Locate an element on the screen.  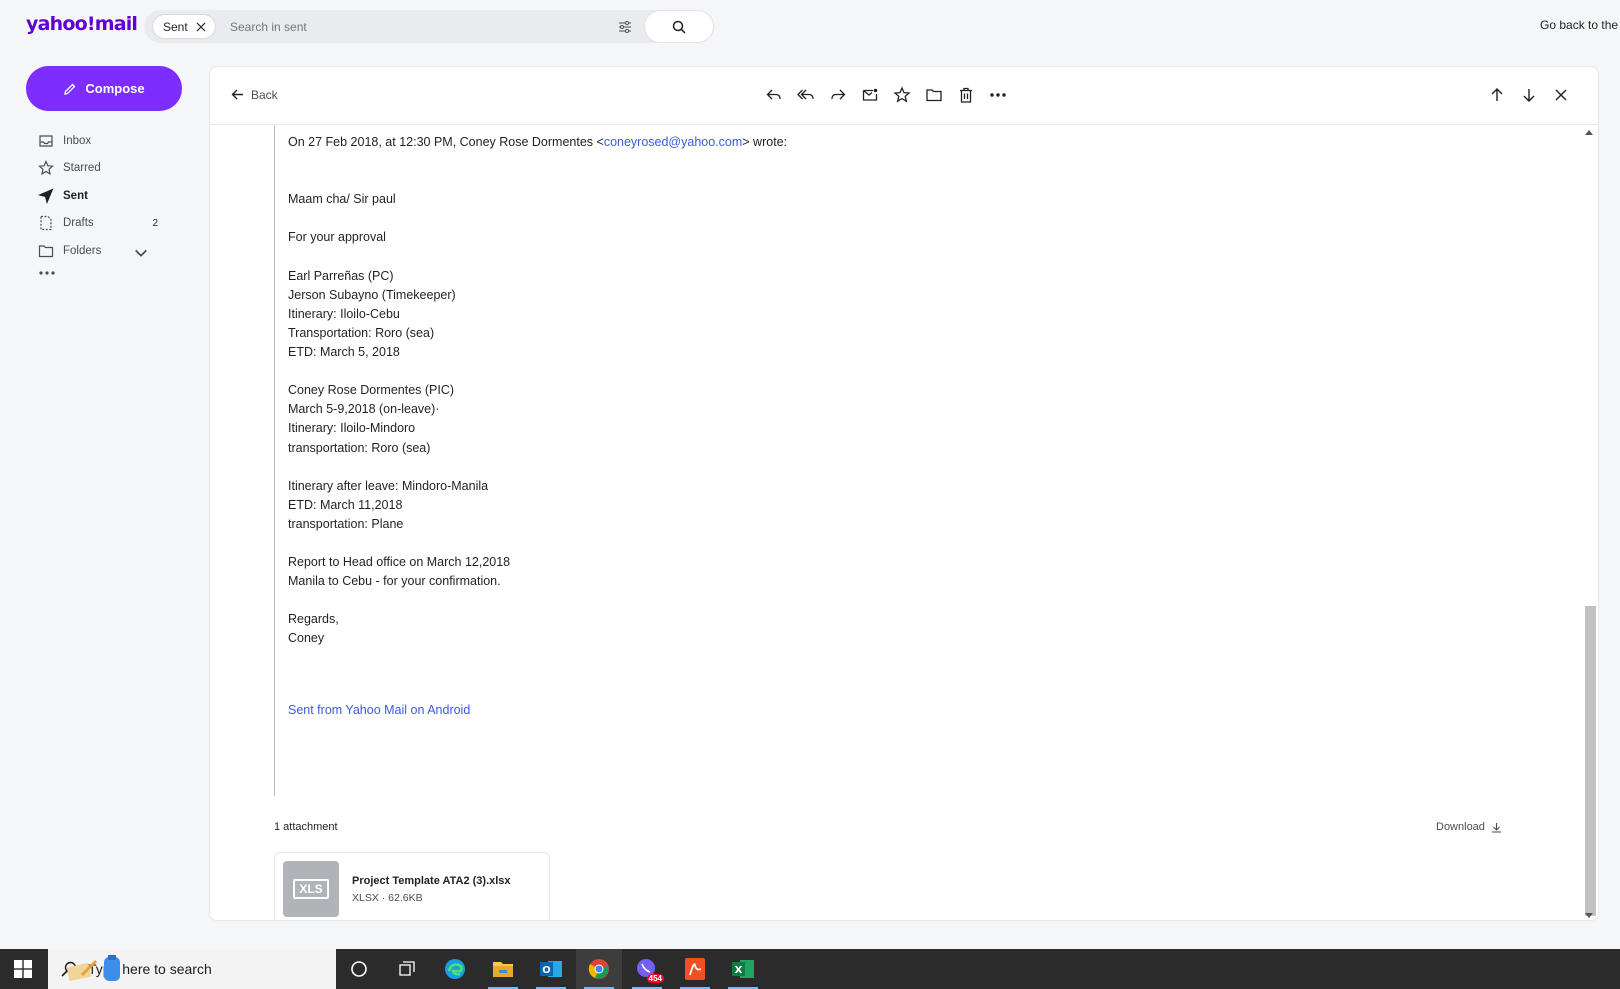
sidebar-nav: Inbox Starred Sent Drafts 2 Folders is located at coordinates (103, 196).